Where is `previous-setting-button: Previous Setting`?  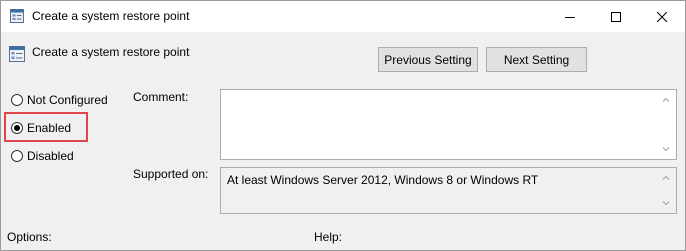 previous-setting-button: Previous Setting is located at coordinates (428, 59).